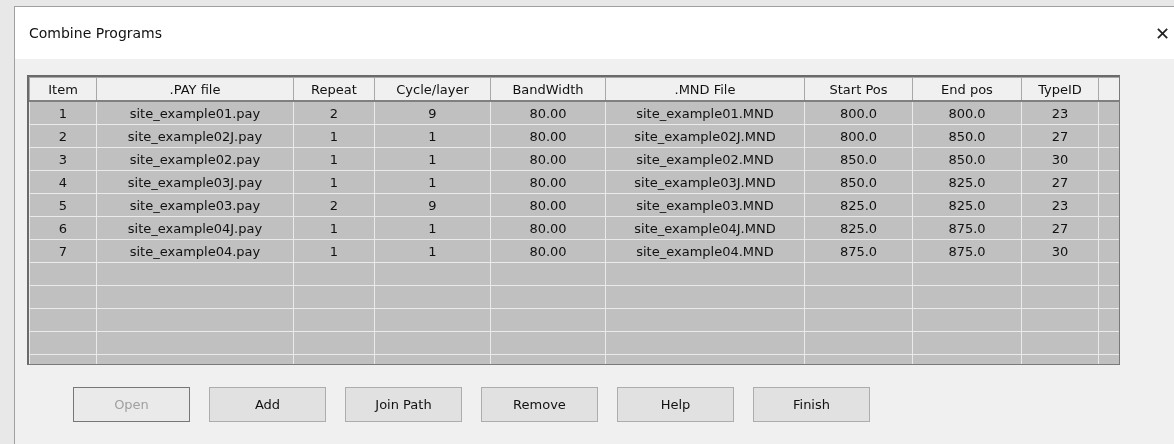 The height and width of the screenshot is (444, 1174). What do you see at coordinates (705, 113) in the screenshot?
I see `table-cell: site_example01.MND` at bounding box center [705, 113].